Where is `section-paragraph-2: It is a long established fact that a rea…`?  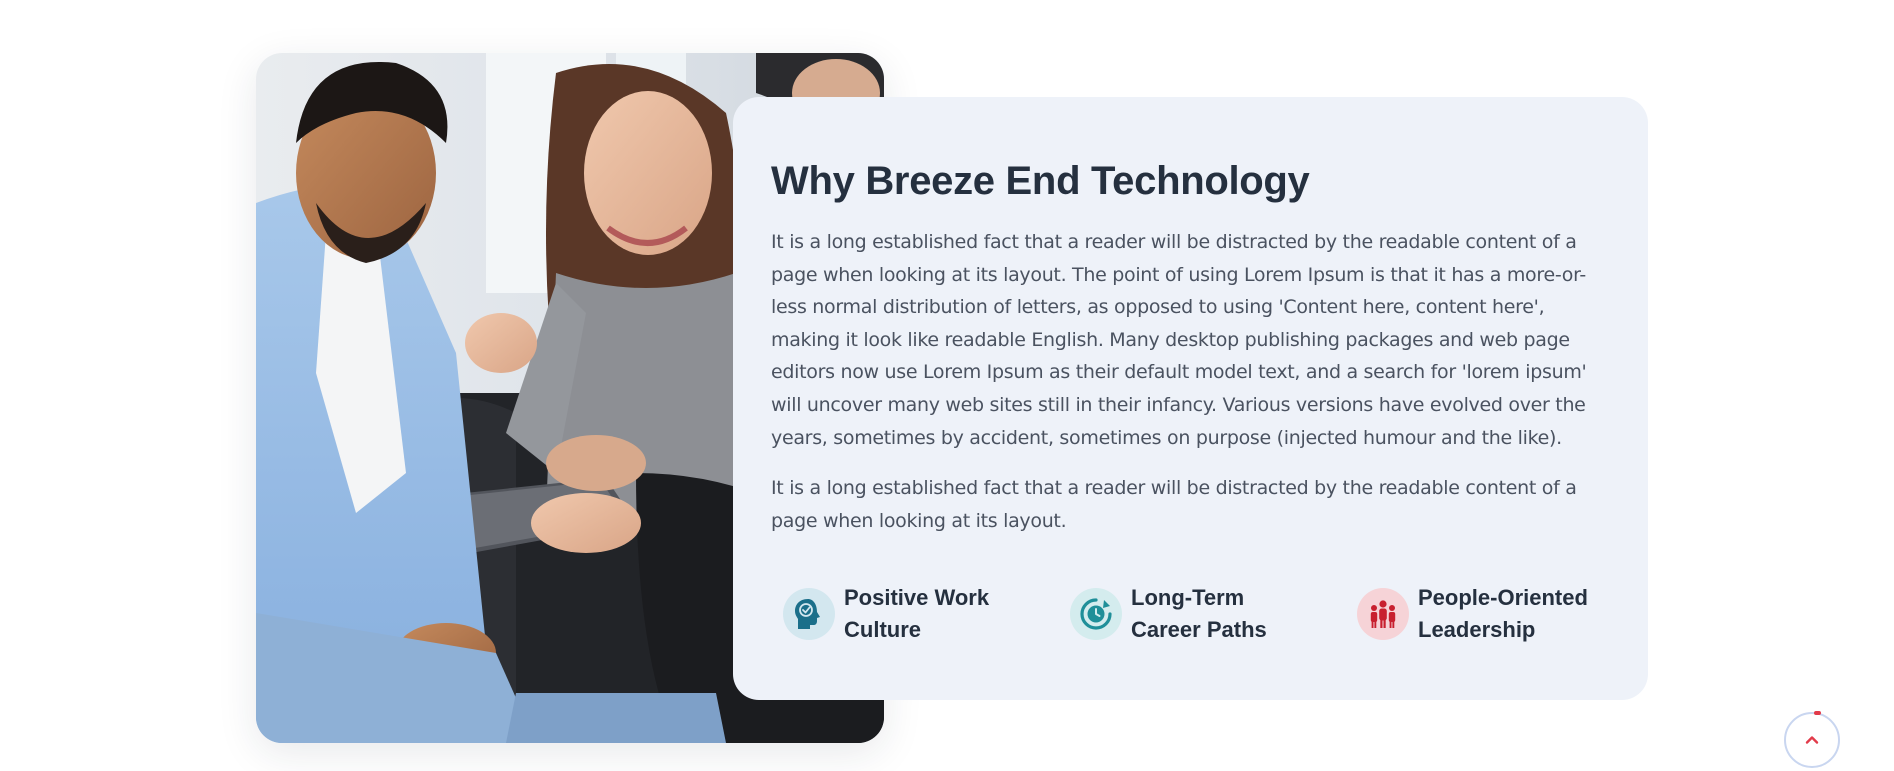
section-paragraph-2: It is a long established fact that a rea… is located at coordinates (1174, 504).